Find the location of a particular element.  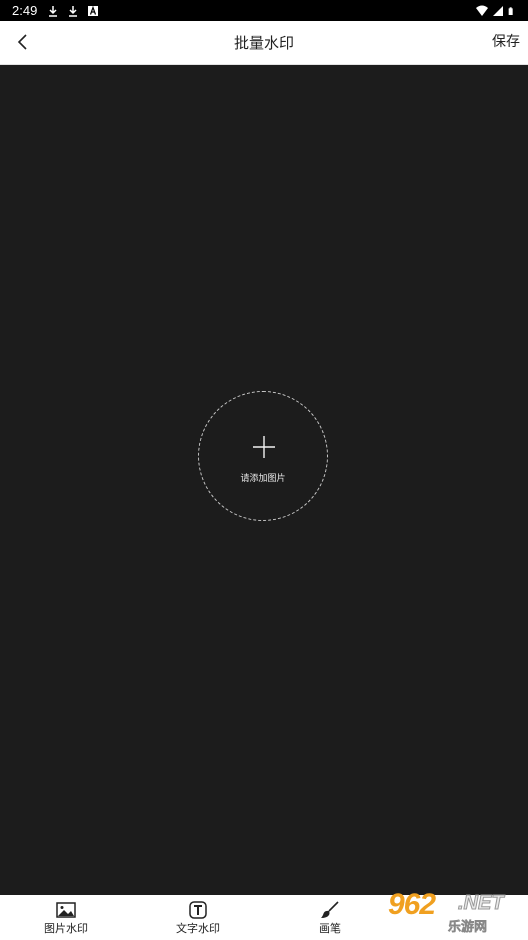

add-image-button: 请添加图片 is located at coordinates (263, 456).